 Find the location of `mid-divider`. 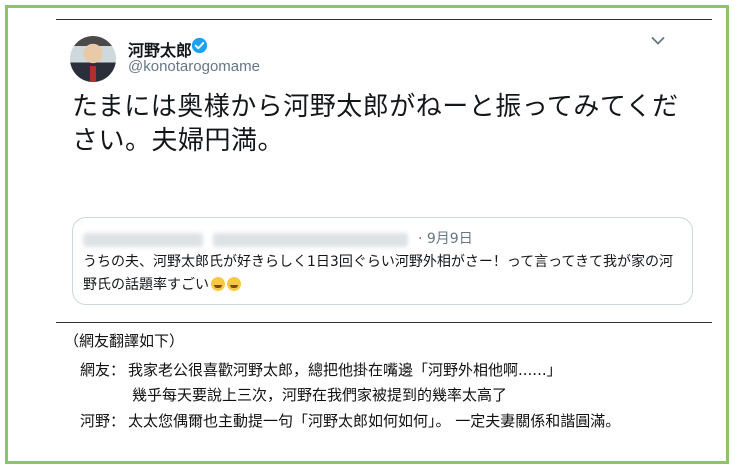

mid-divider is located at coordinates (384, 322).